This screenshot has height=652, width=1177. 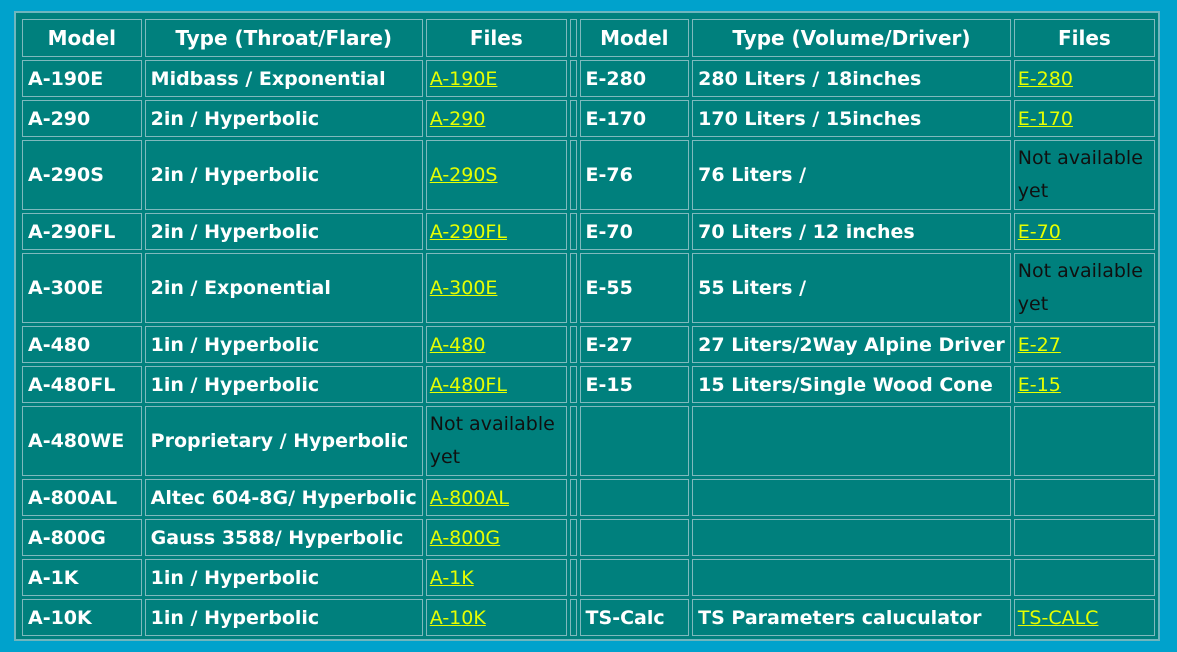 I want to click on header-left-model: Model, so click(x=82, y=38).